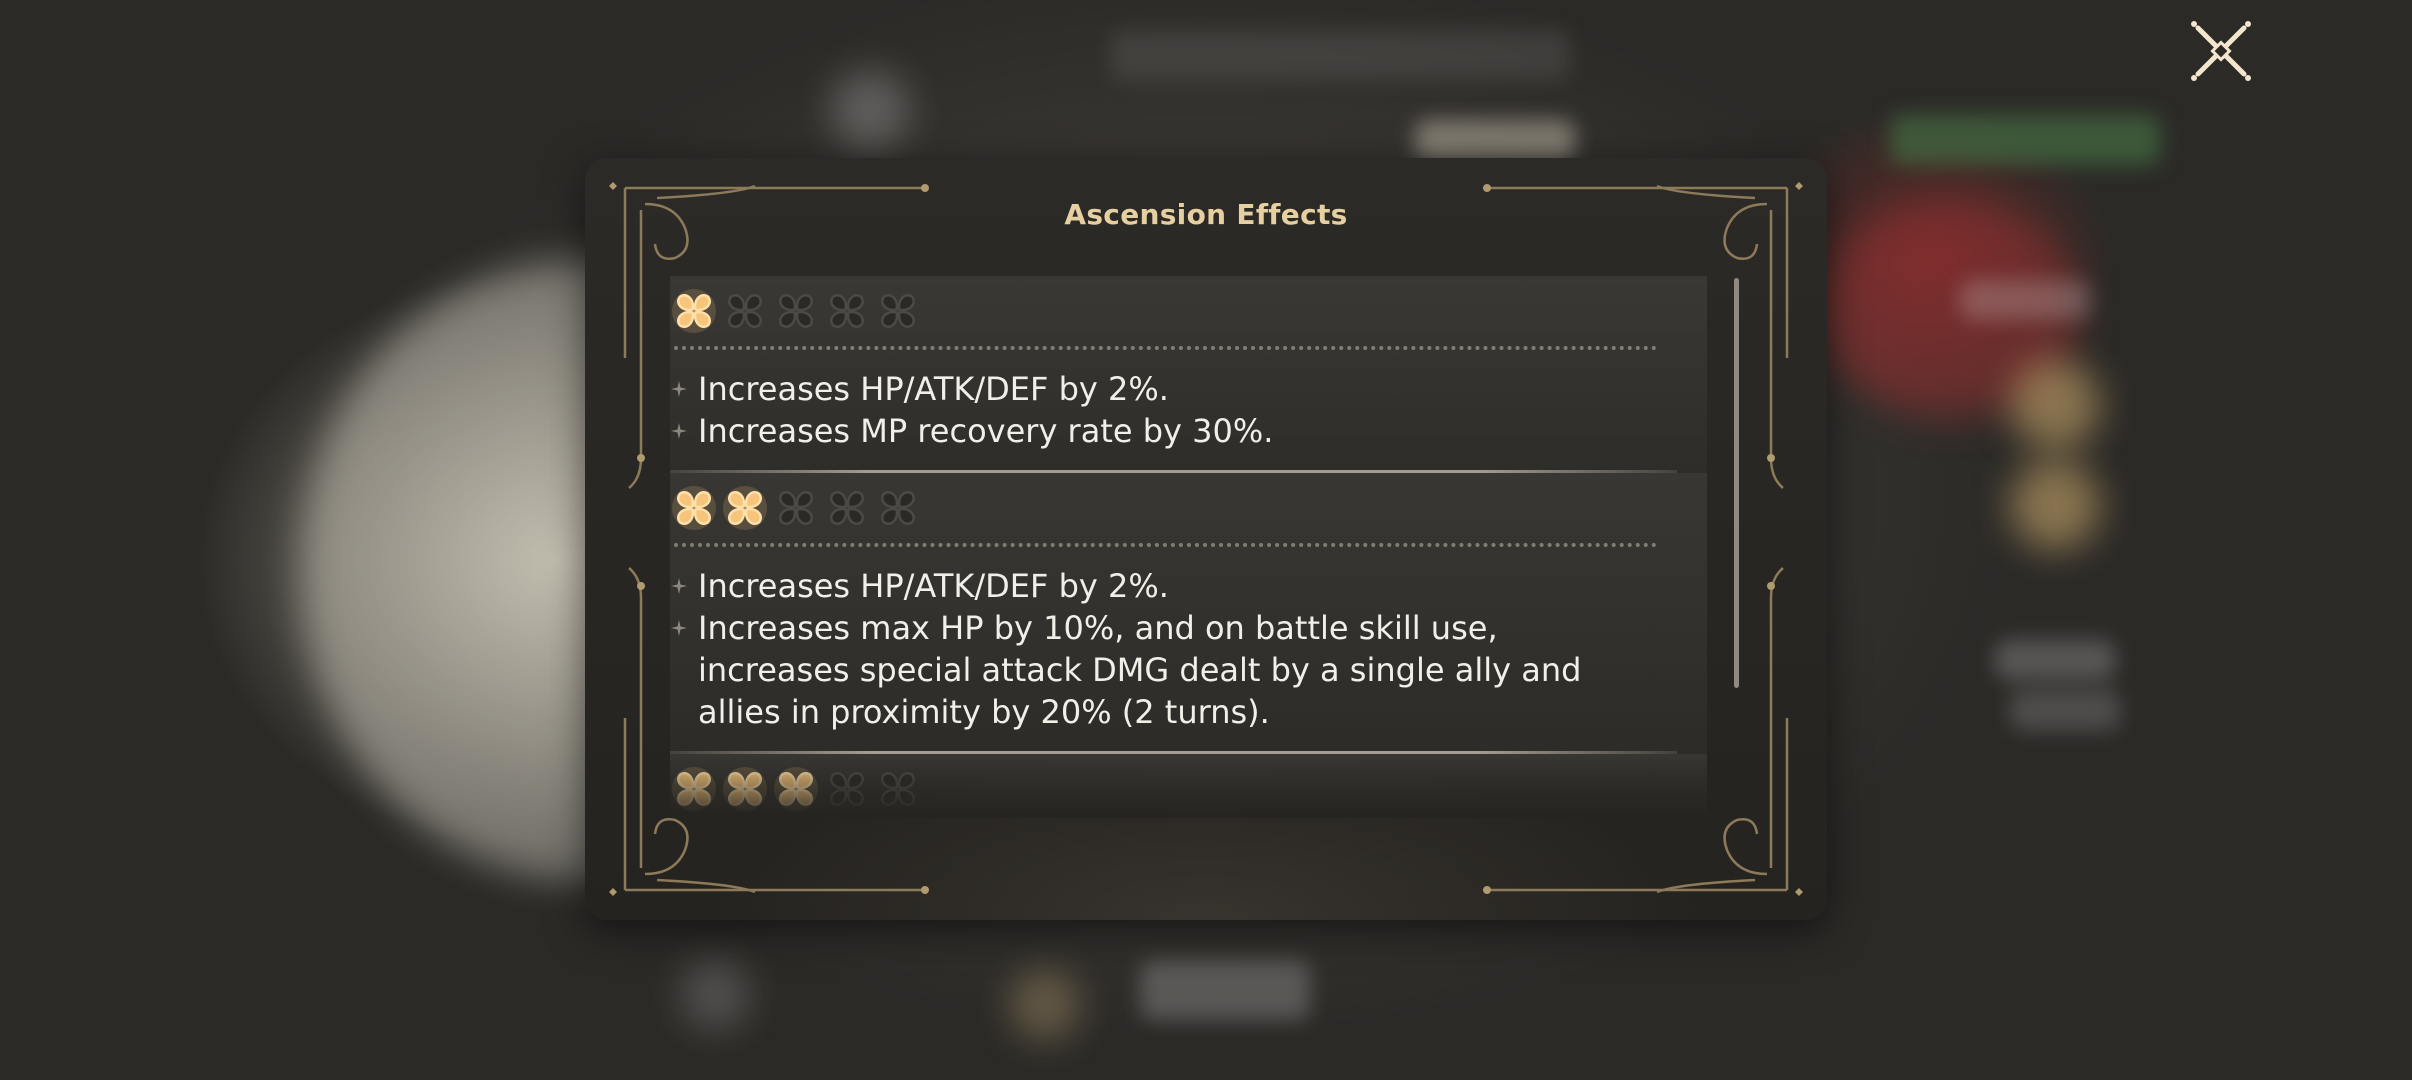 The width and height of the screenshot is (2412, 1080). I want to click on close-x-icon, so click(2221, 51).